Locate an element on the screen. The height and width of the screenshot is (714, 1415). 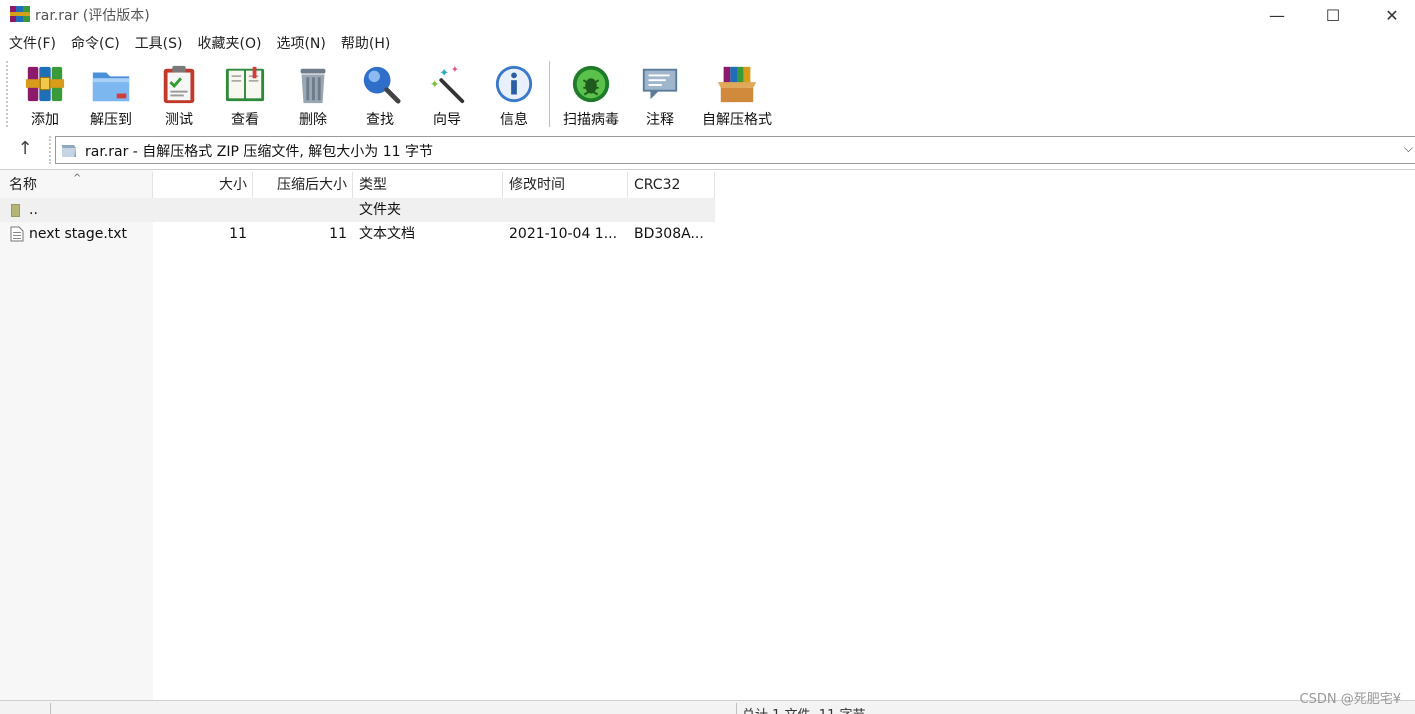
column-header-crc32: CRC32 is located at coordinates (671, 185).